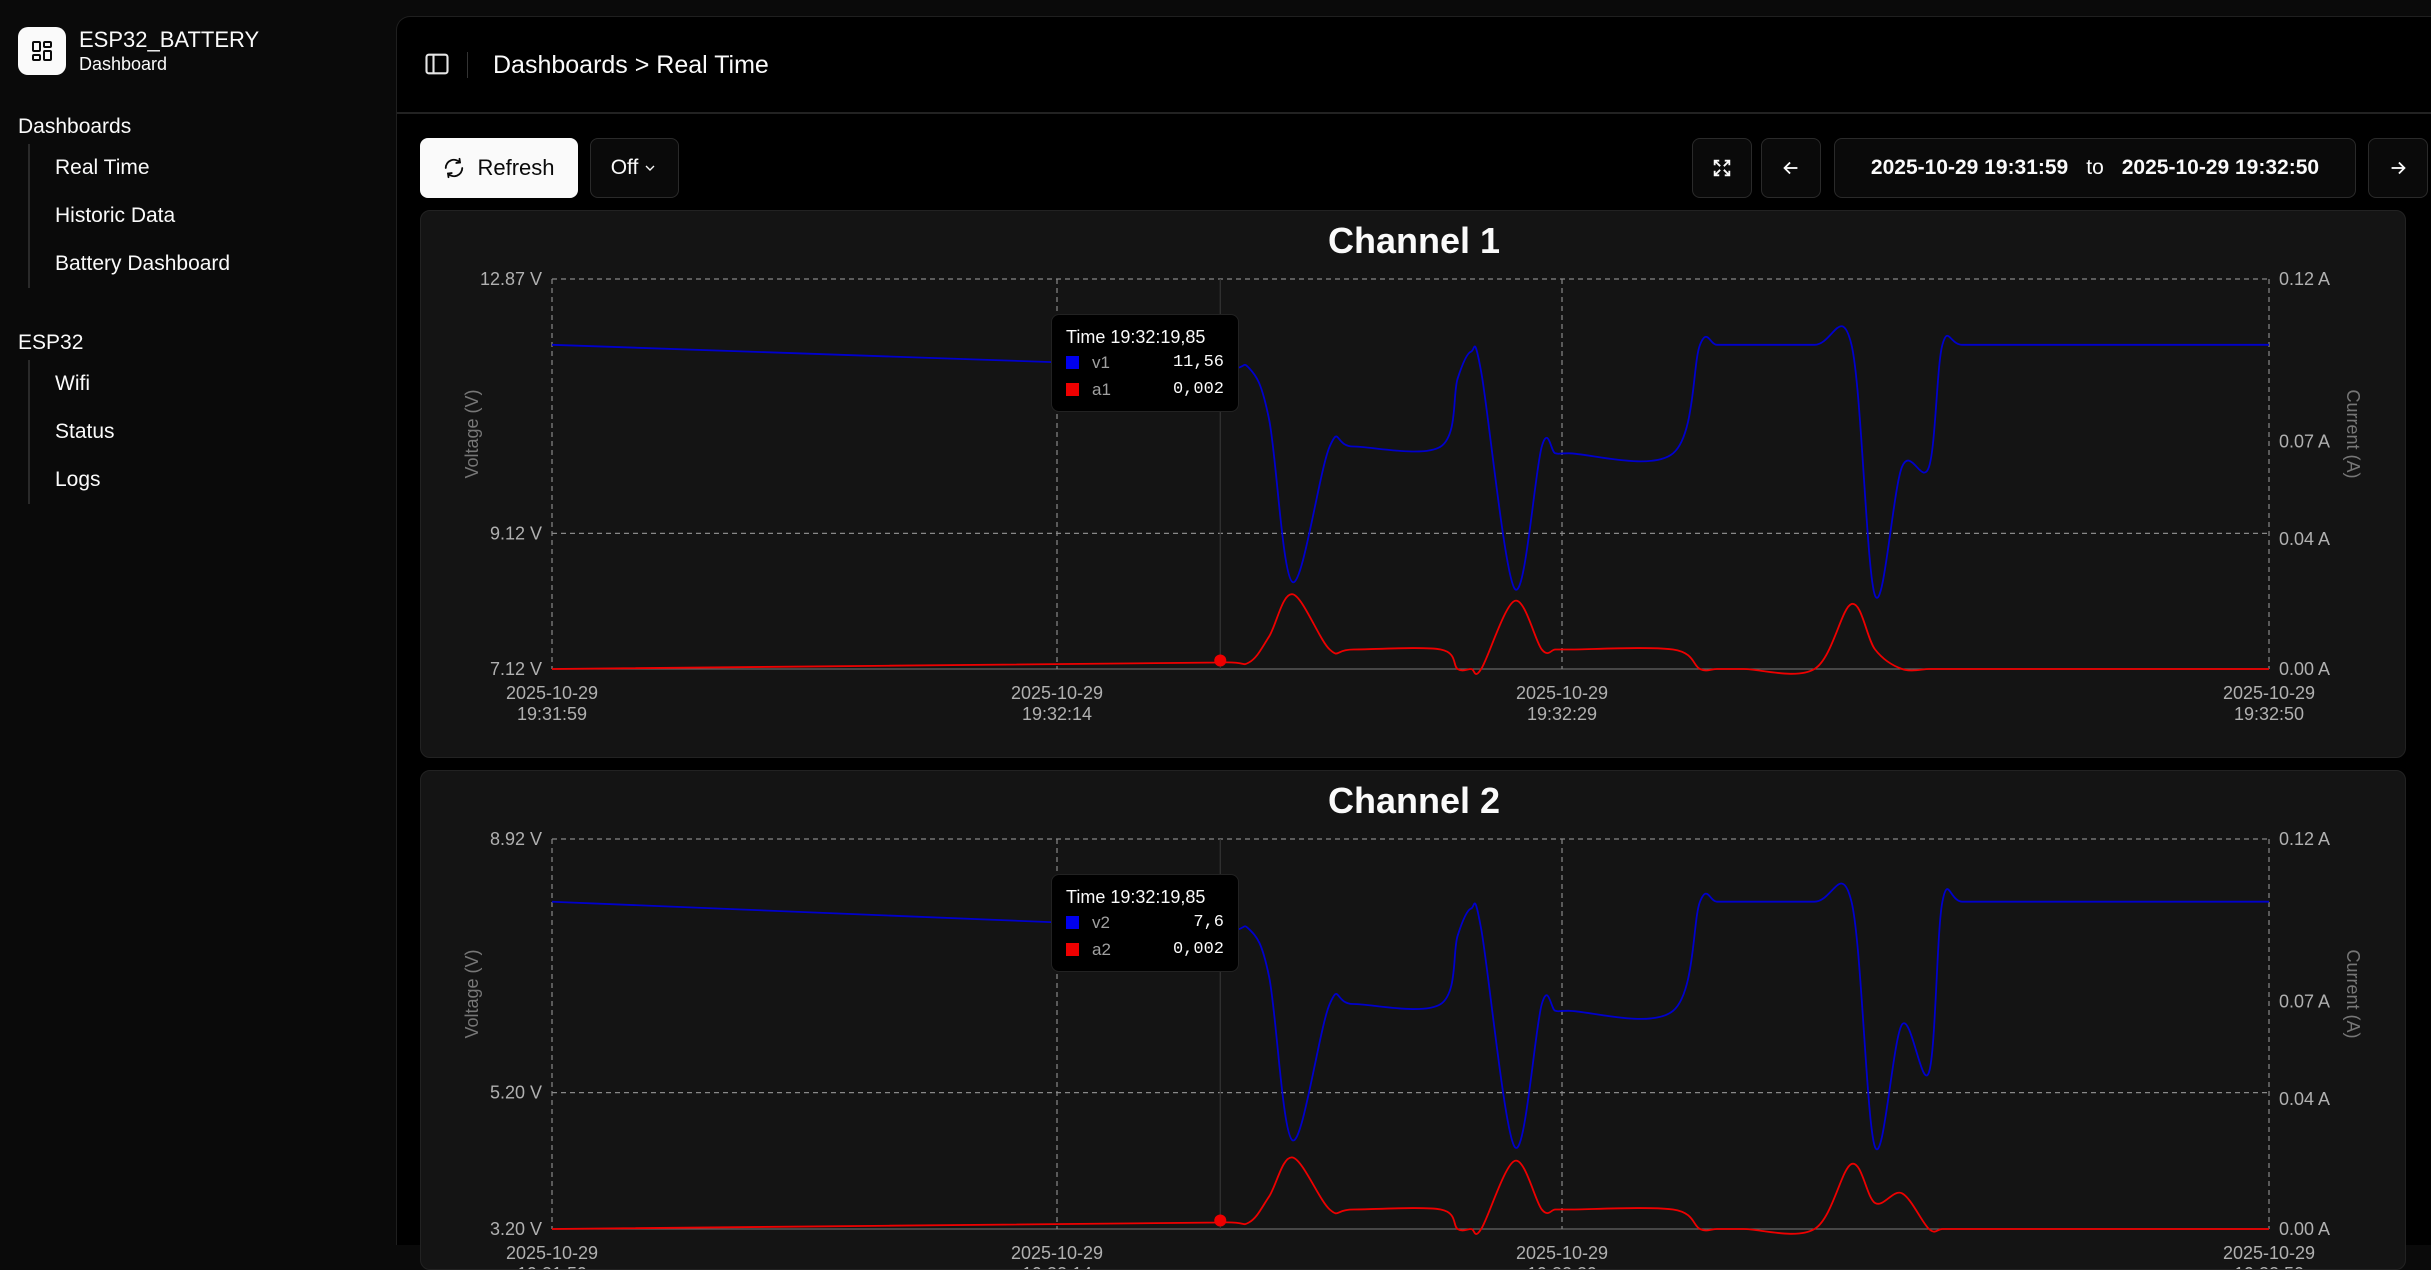 The width and height of the screenshot is (2431, 1270). I want to click on tooltip-row: a1 0,002, so click(1145, 389).